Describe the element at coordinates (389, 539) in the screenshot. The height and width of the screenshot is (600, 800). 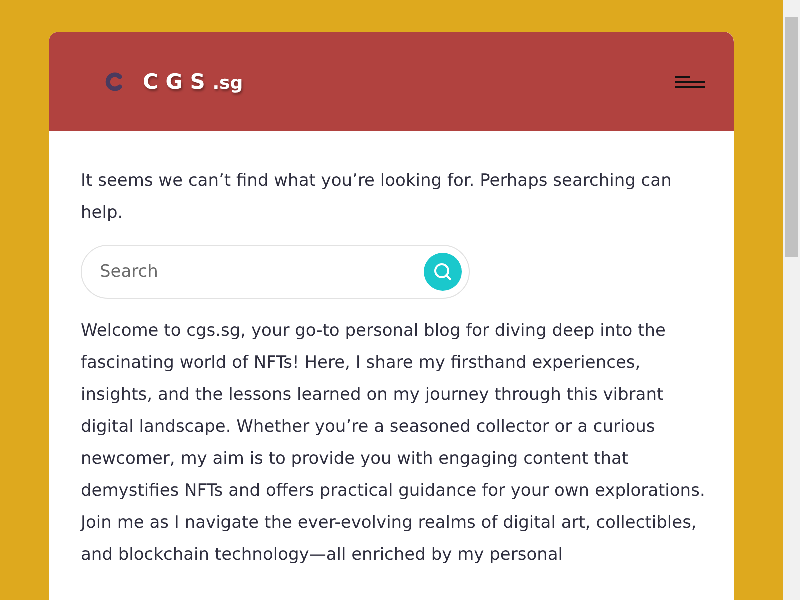
I see `intro-paragraph: Join me as I navigate the ever-evolving realms of digital art, collectibles, and blockchain technology—all enriched by my personal` at that location.